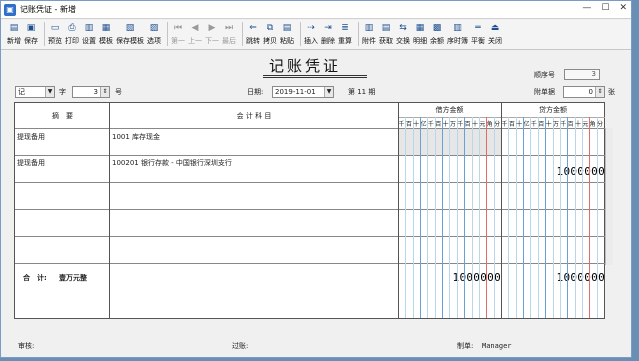  What do you see at coordinates (478, 34) in the screenshot?
I see `toolbar-equal-button: ═ 平衡` at bounding box center [478, 34].